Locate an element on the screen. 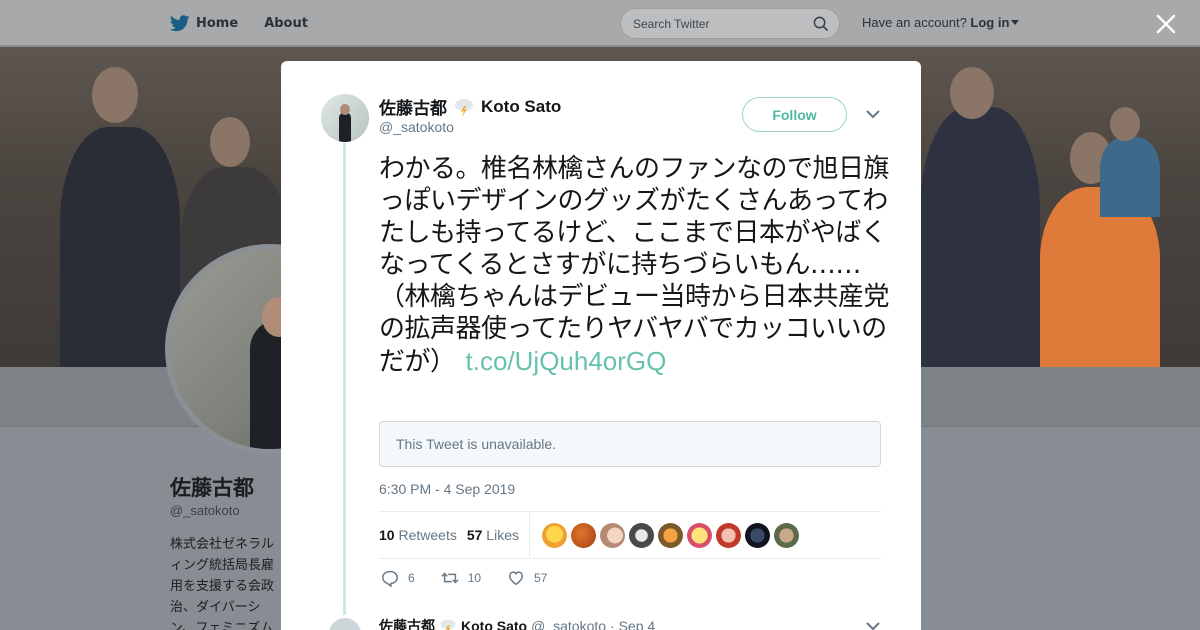  retweets-stat: 10 Retweets is located at coordinates (418, 535).